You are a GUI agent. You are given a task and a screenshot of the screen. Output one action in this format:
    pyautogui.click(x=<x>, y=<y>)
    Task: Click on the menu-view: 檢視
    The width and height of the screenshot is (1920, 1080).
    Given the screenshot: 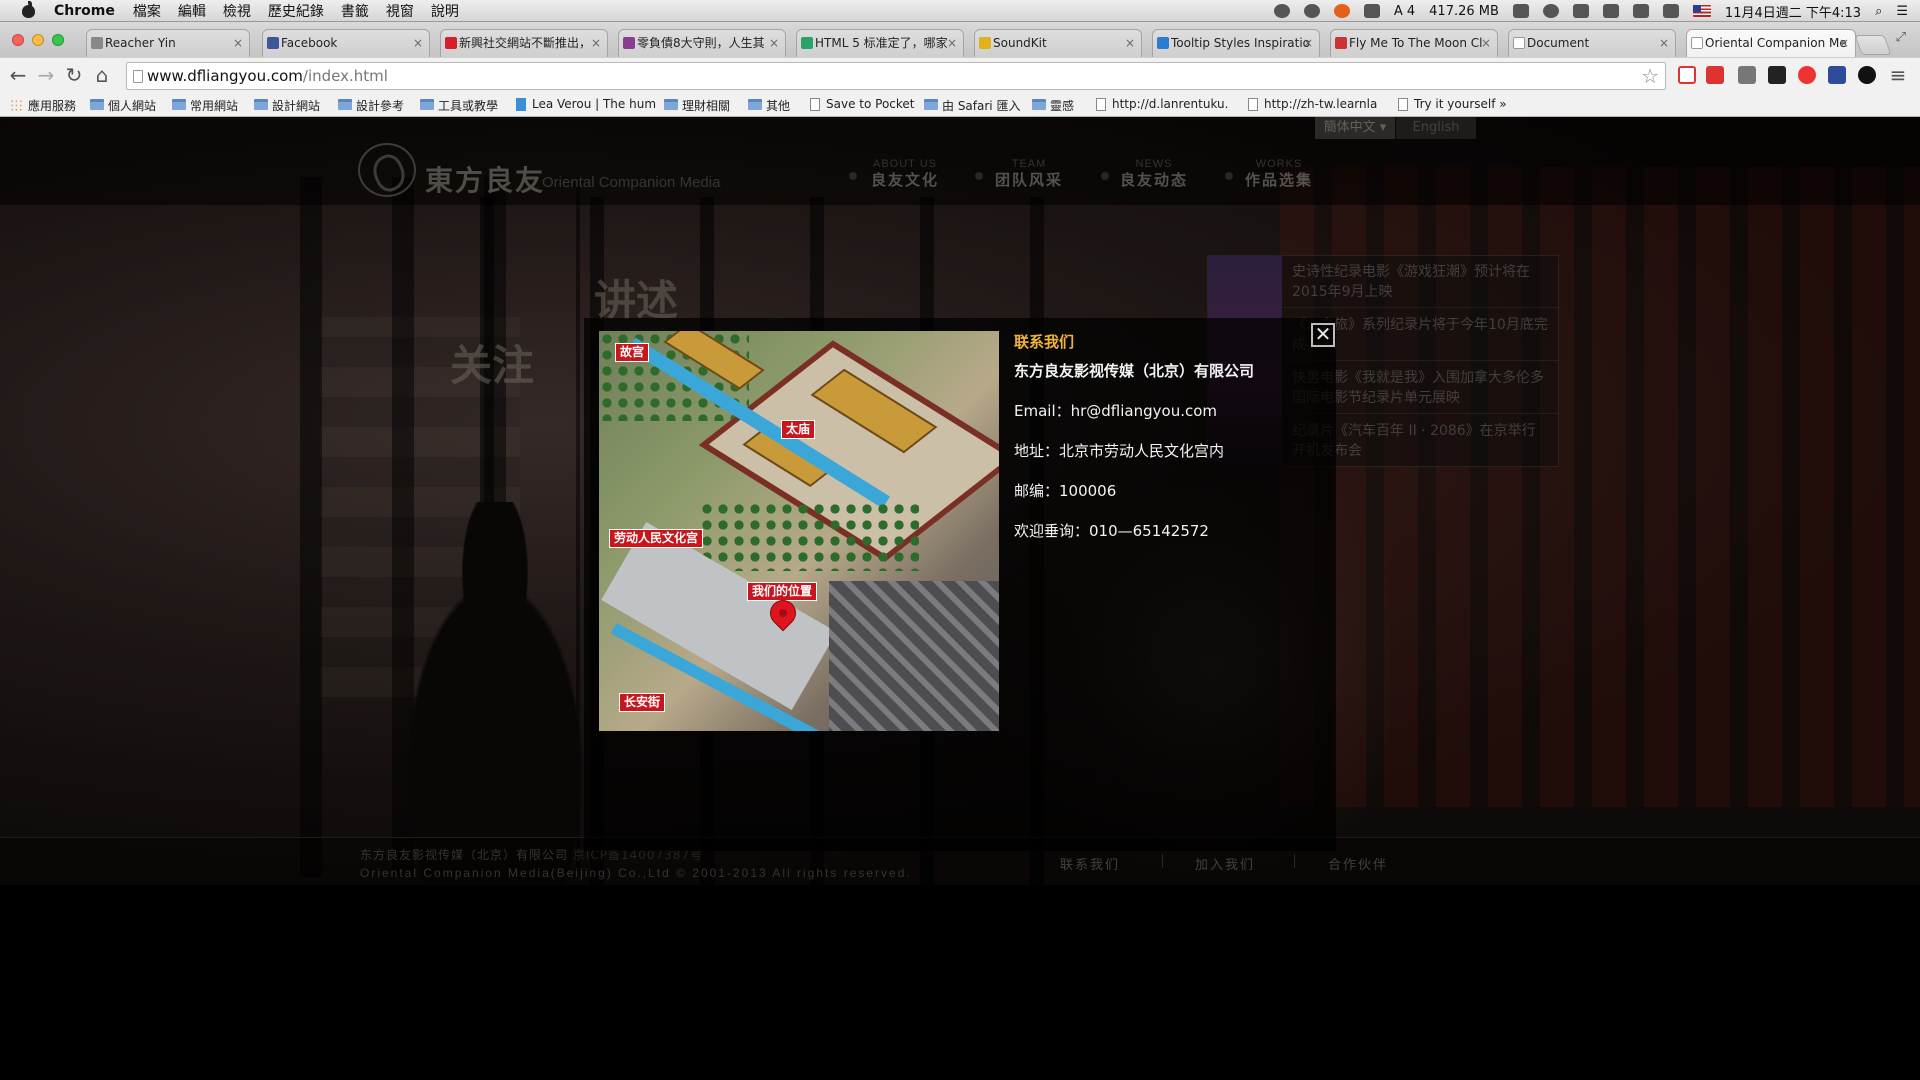 What is the action you would take?
    pyautogui.click(x=237, y=11)
    